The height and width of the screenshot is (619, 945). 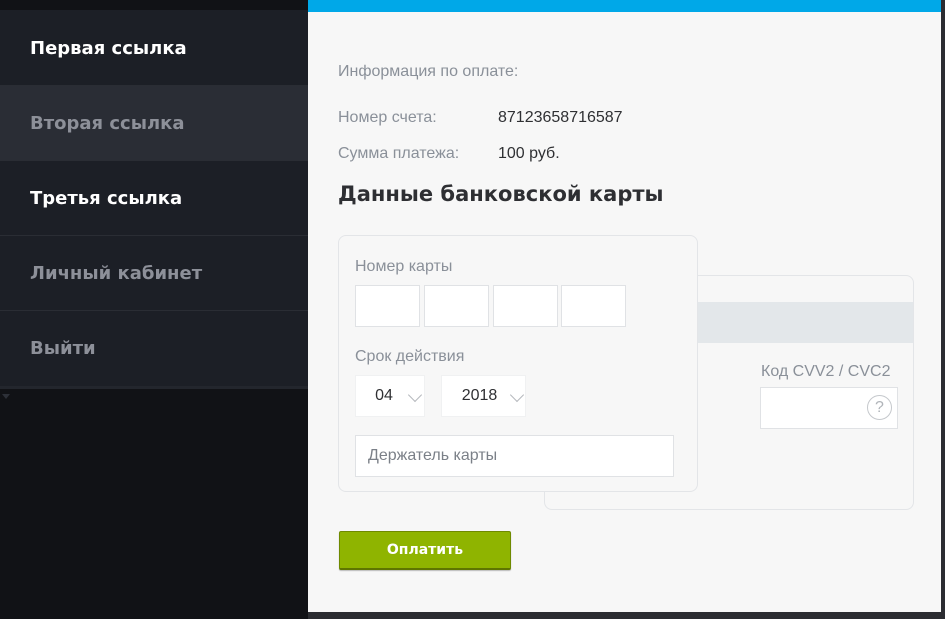 I want to click on caret-icon, so click(x=6, y=396).